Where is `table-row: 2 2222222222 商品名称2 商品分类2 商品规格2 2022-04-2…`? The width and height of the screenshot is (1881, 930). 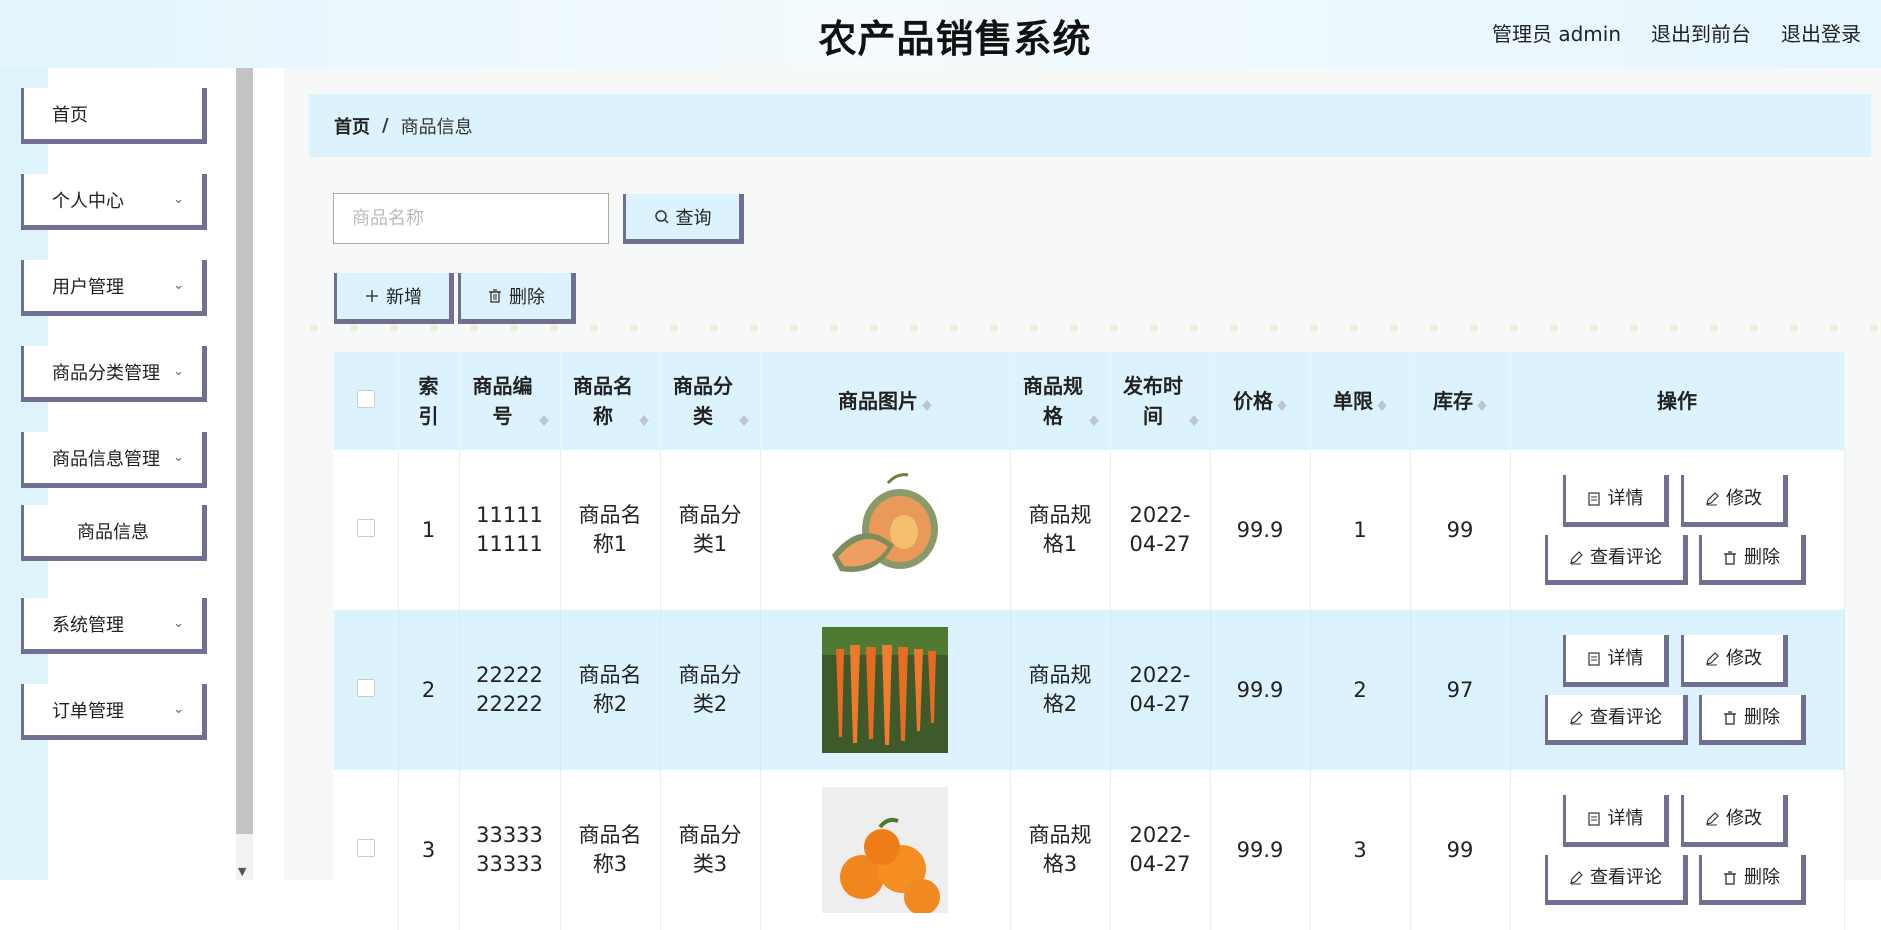 table-row: 2 2222222222 商品名称2 商品分类2 商品规格2 2022-04-2… is located at coordinates (1089, 690).